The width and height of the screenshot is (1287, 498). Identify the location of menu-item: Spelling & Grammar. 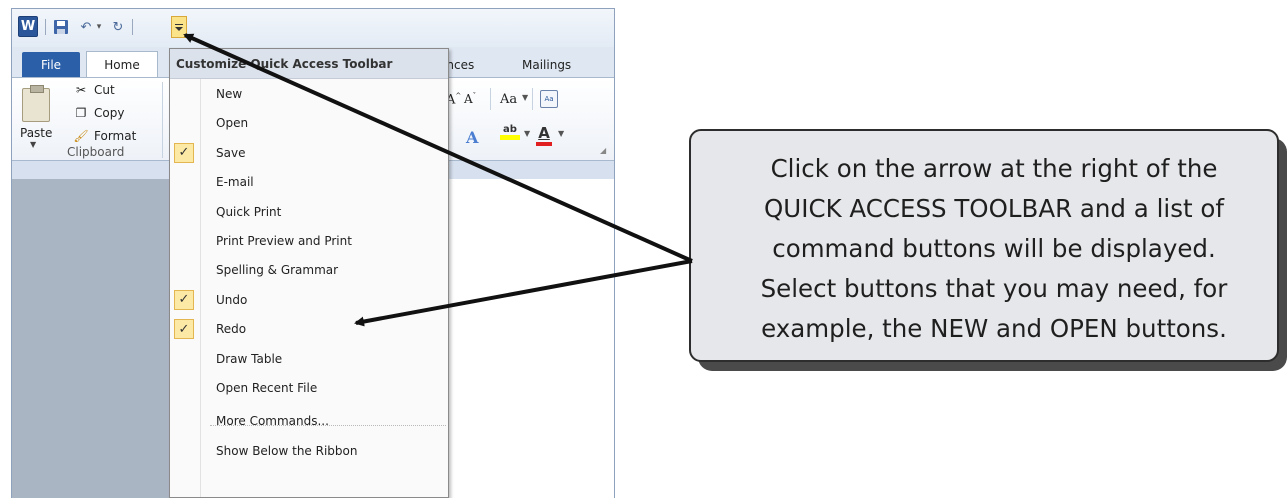
(309, 270).